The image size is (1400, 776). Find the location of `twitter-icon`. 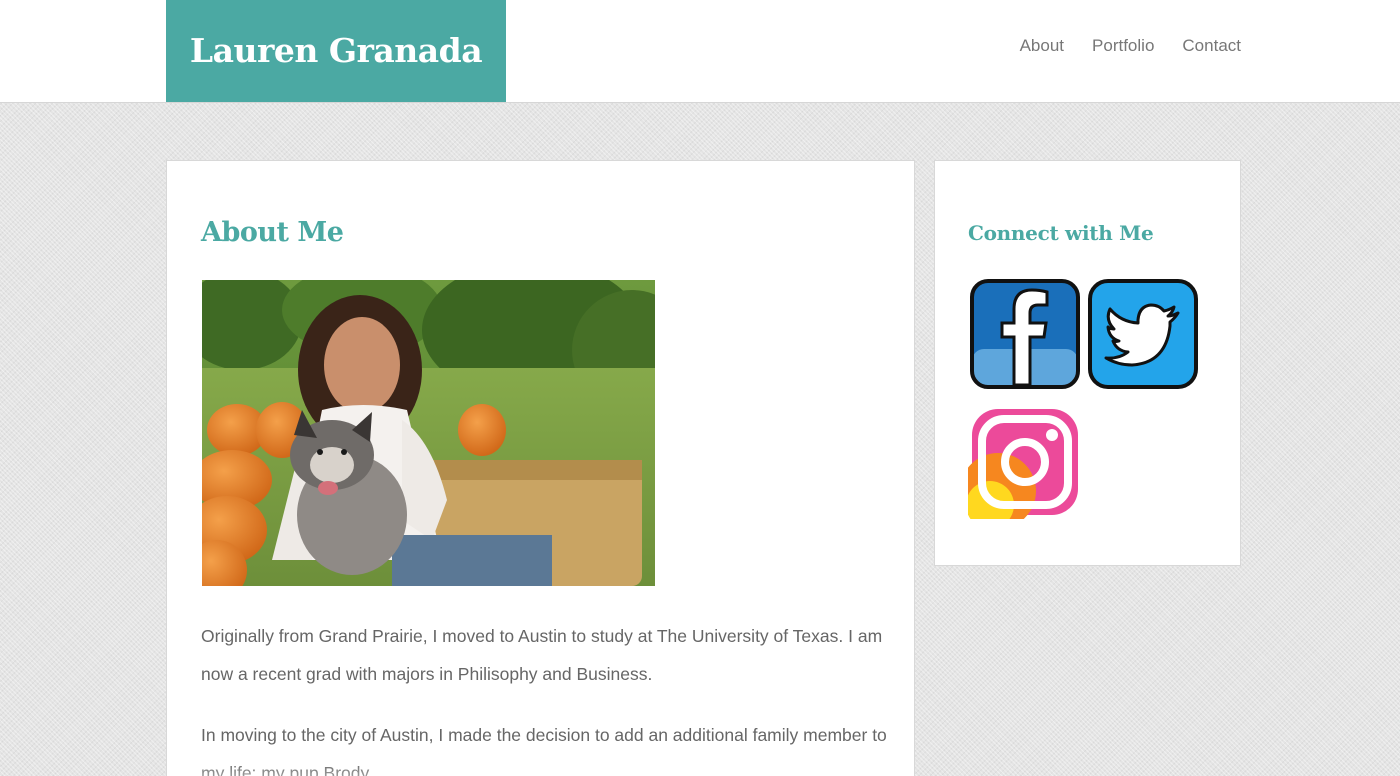

twitter-icon is located at coordinates (1143, 334).